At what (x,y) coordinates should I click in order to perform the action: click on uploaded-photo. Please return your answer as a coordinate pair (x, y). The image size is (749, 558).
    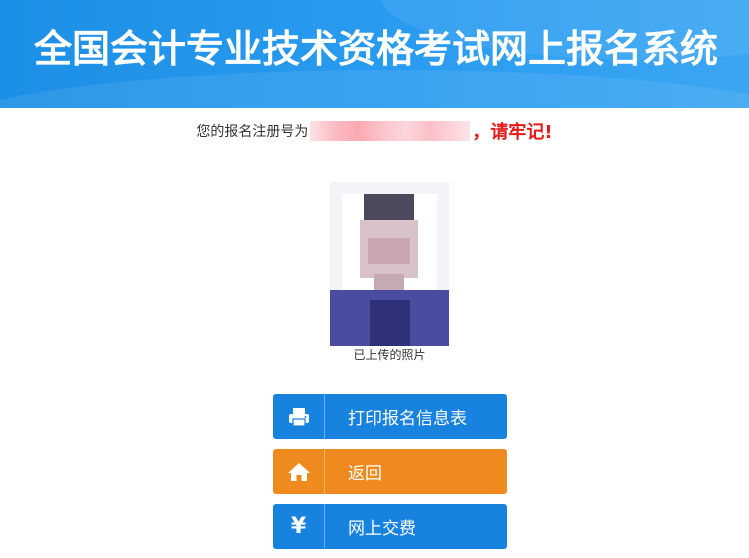
    Looking at the image, I should click on (389, 264).